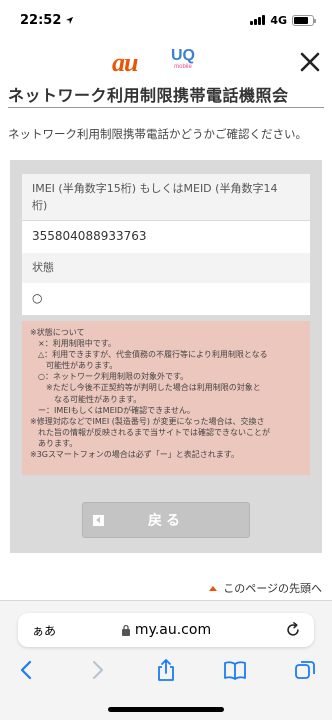 Image resolution: width=332 pixels, height=720 pixels. What do you see at coordinates (155, 188) in the screenshot?
I see `imei-label-line1: IMEI (半角数字15桁) もしくはMEID (半角数字14` at bounding box center [155, 188].